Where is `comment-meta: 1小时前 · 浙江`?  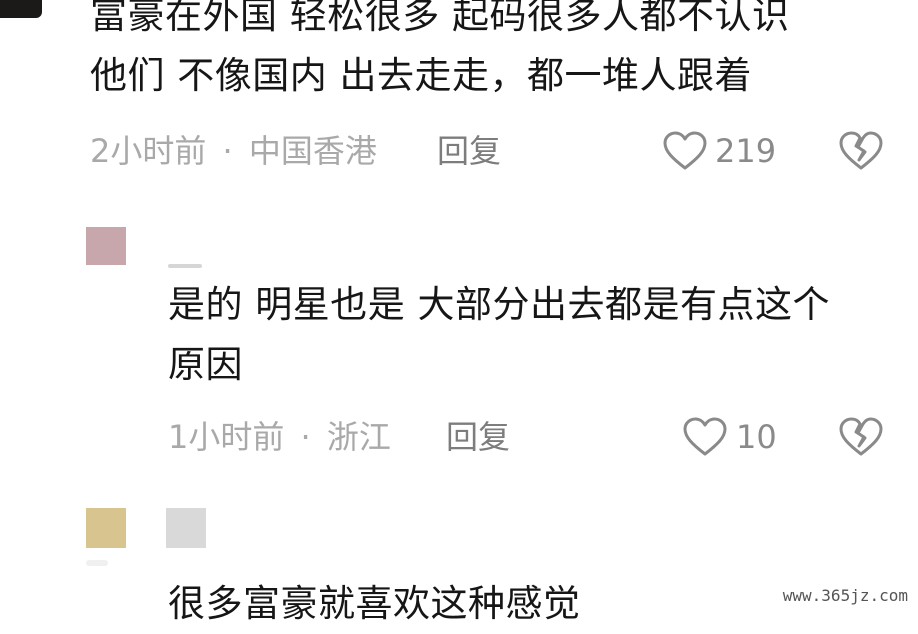
comment-meta: 1小时前 · 浙江 is located at coordinates (279, 437).